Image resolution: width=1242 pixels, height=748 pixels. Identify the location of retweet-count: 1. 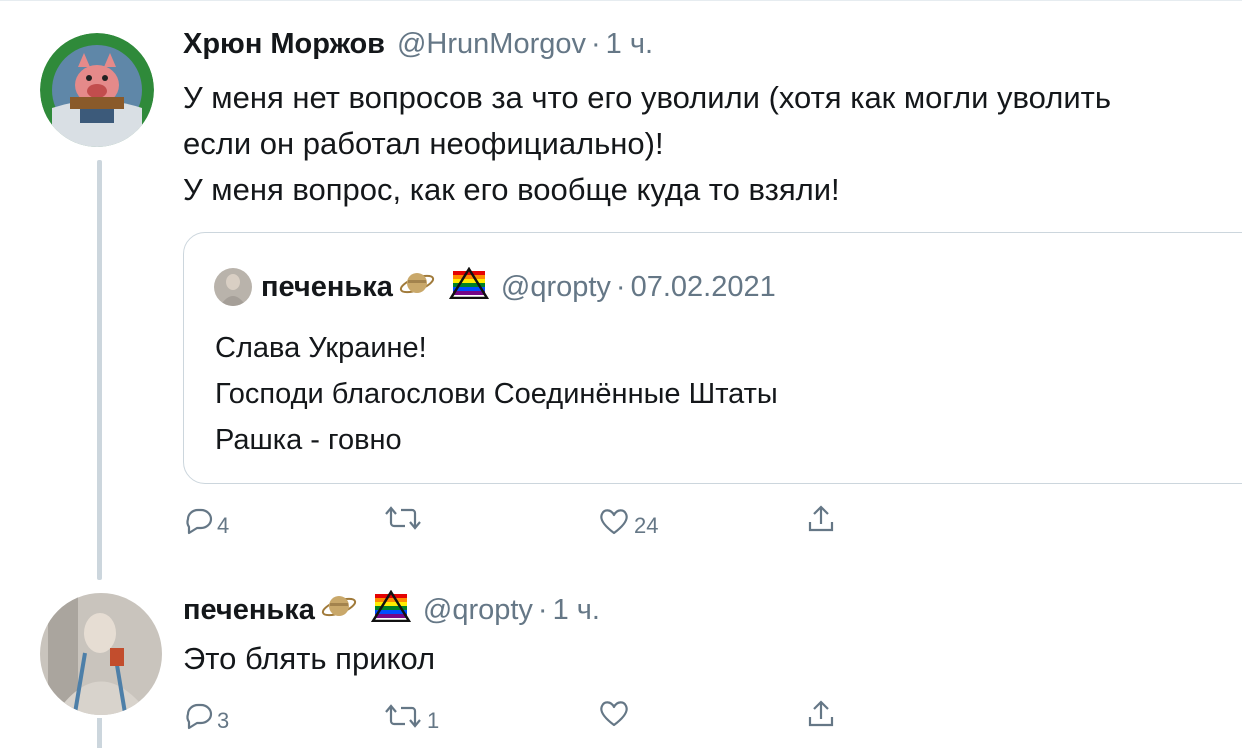
(433, 720).